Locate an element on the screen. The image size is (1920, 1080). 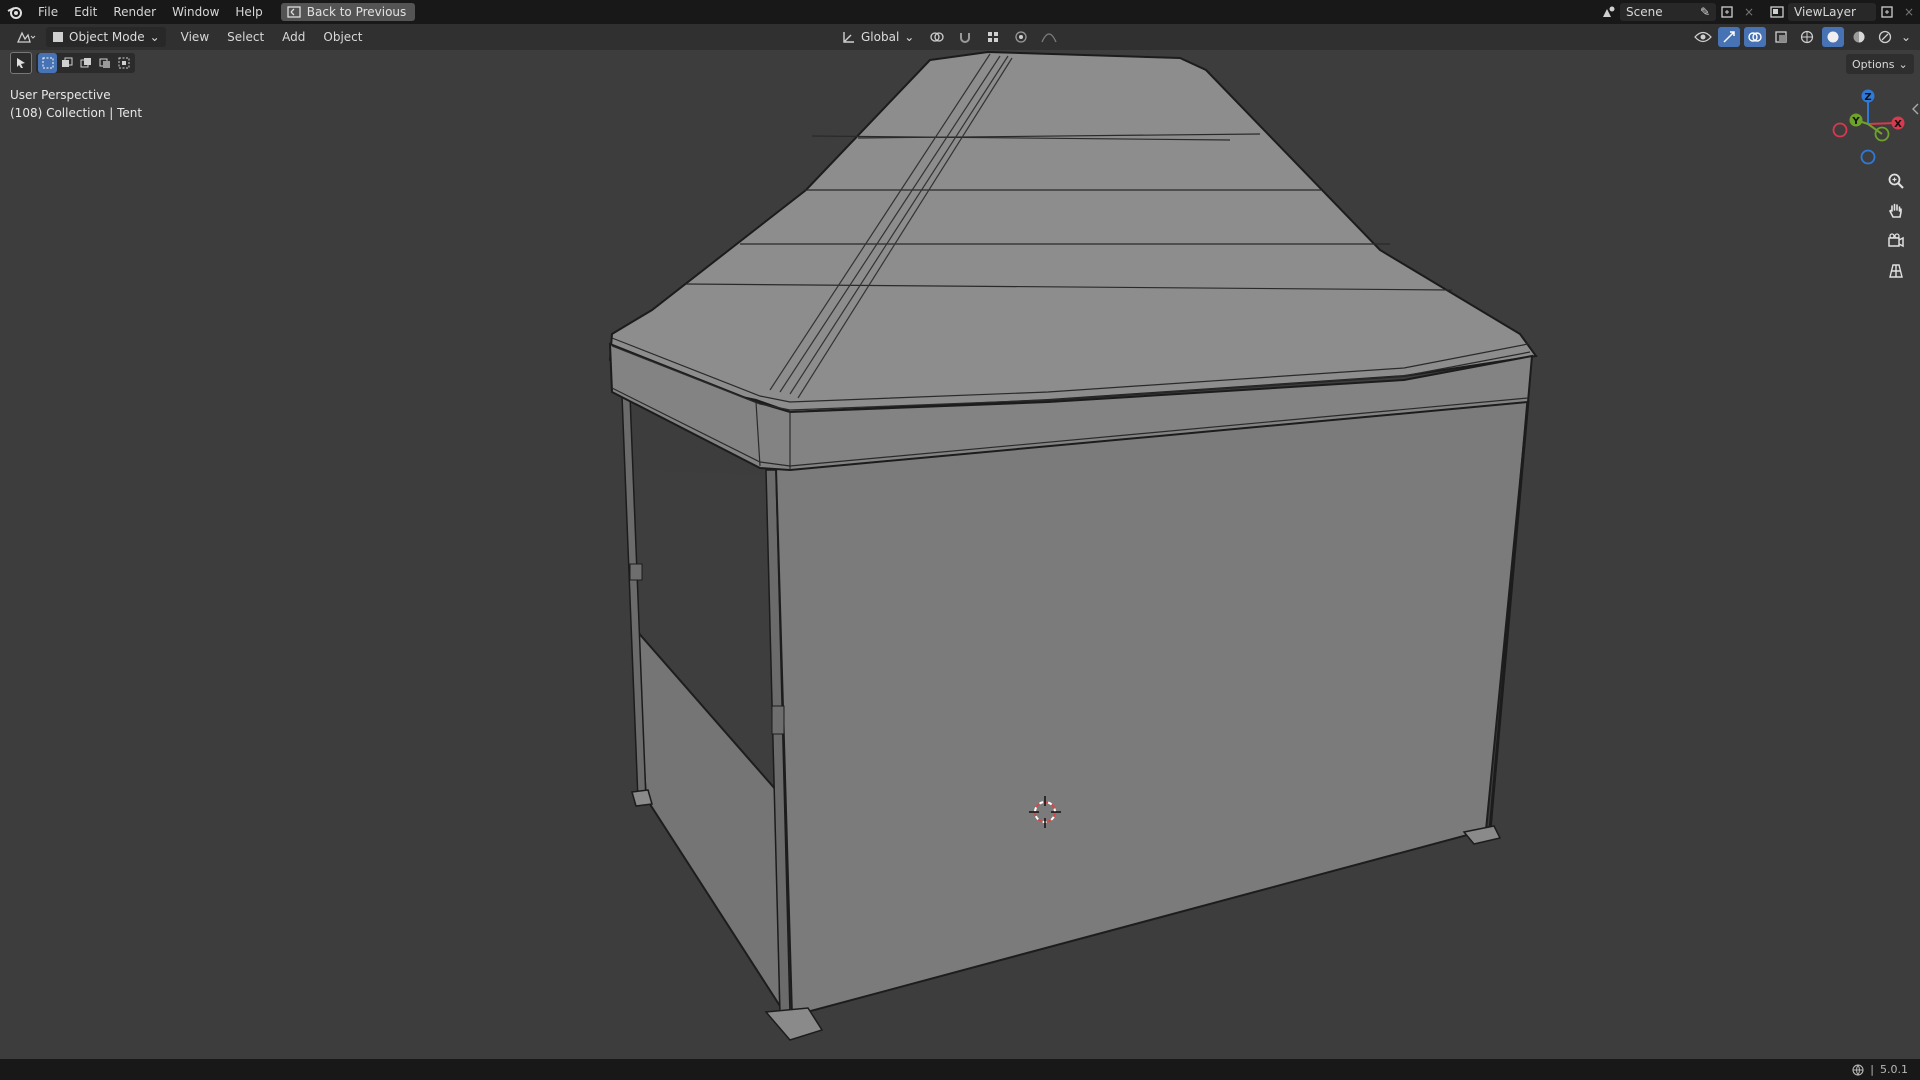
version-info: | 5.0.1 is located at coordinates (1886, 1069).